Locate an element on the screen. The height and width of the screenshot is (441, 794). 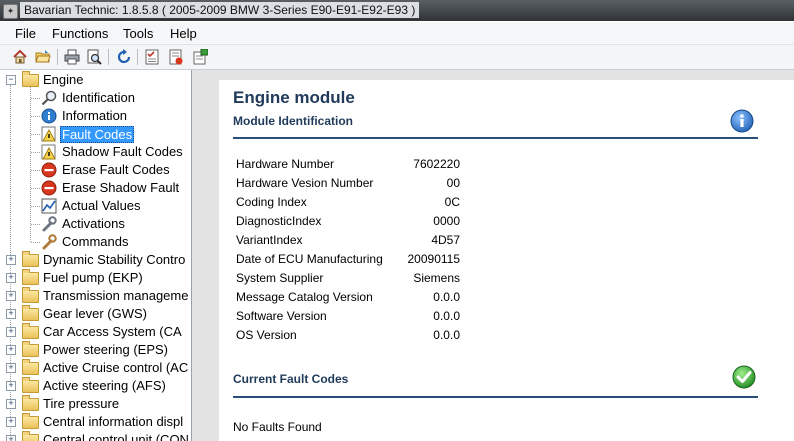
report-icon is located at coordinates (176, 57).